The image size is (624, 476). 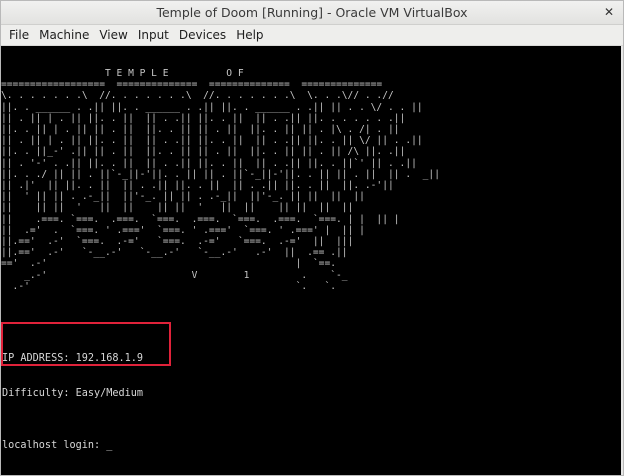 I want to click on menu-view: View, so click(x=113, y=35).